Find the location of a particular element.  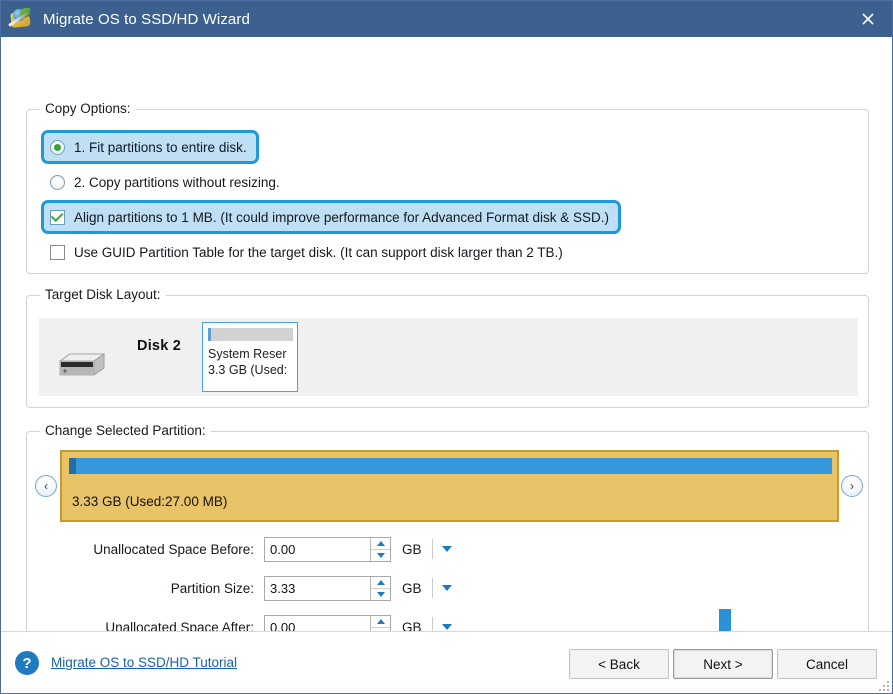

unit-dropdown-partition-size is located at coordinates (447, 588).